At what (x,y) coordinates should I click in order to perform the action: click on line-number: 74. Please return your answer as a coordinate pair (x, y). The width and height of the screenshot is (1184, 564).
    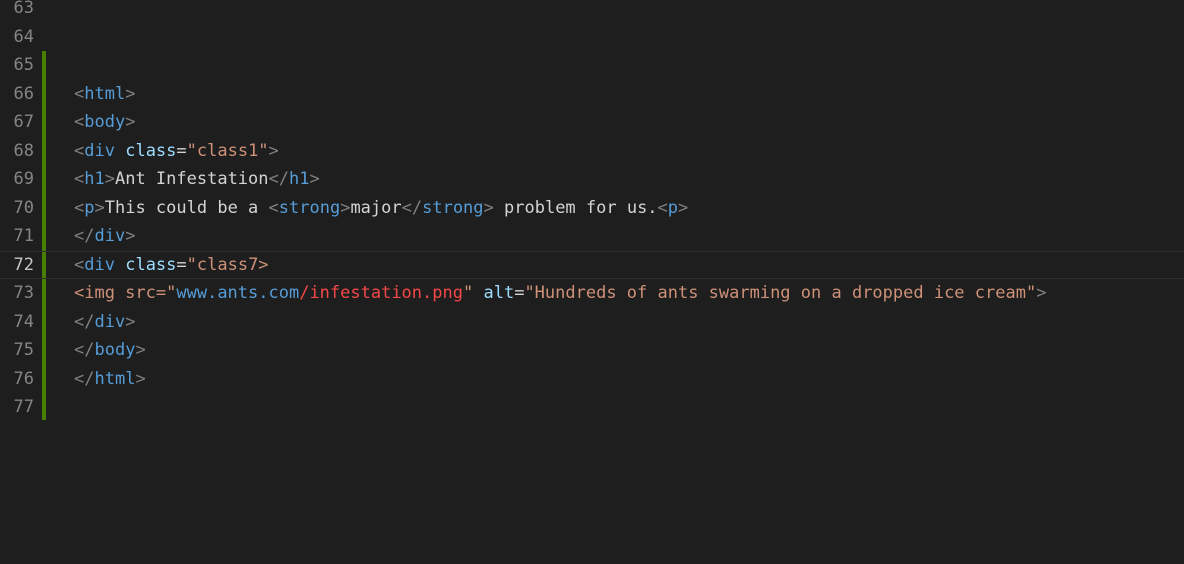
    Looking at the image, I should click on (23, 321).